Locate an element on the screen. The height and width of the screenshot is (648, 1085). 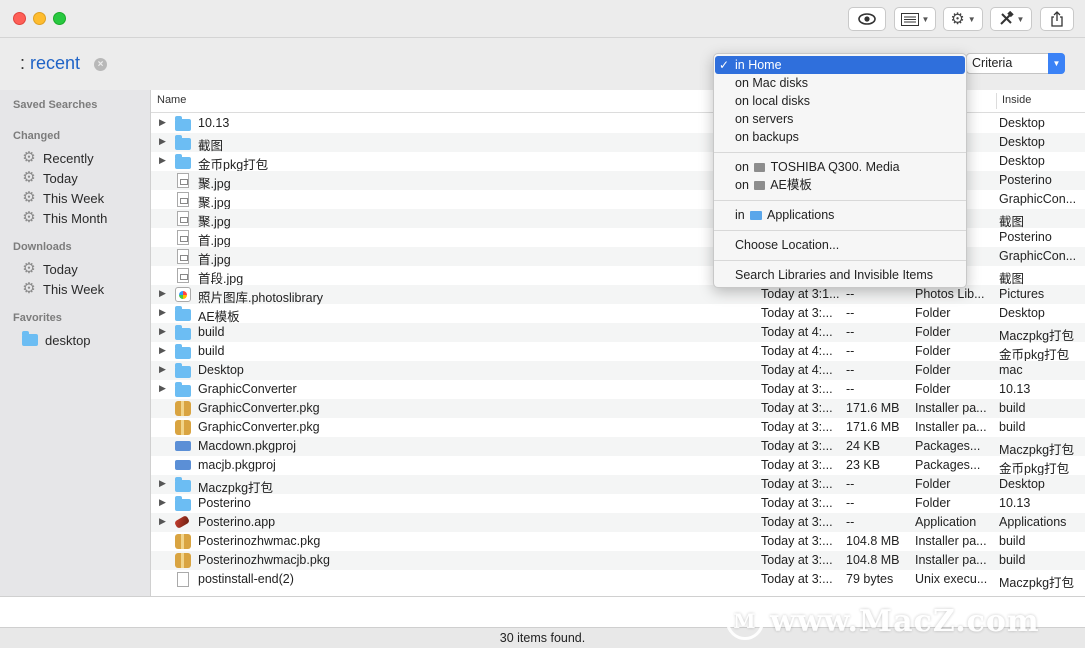
sidebar-item-today: ⚙ Today is located at coordinates (49, 178).